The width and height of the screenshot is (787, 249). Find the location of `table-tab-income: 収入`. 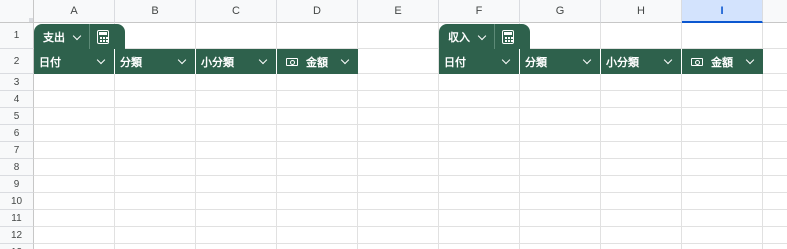

table-tab-income: 収入 is located at coordinates (484, 37).